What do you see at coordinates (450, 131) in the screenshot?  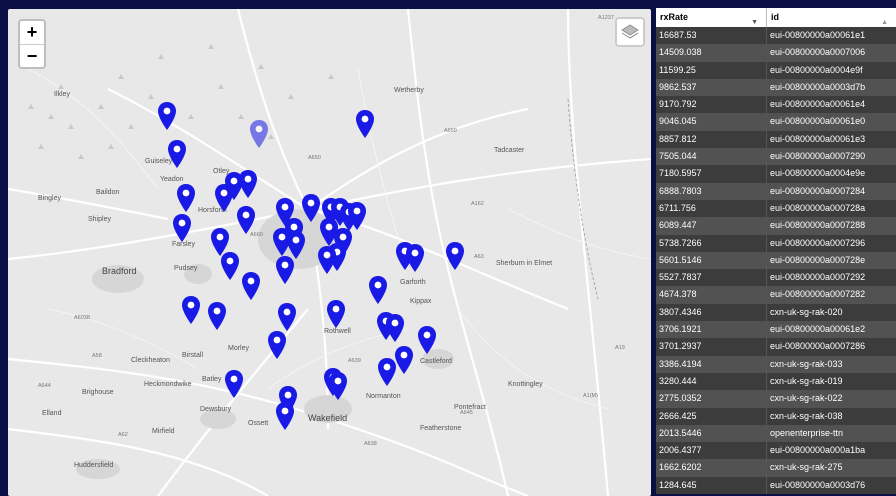 I see `road-label: A659` at bounding box center [450, 131].